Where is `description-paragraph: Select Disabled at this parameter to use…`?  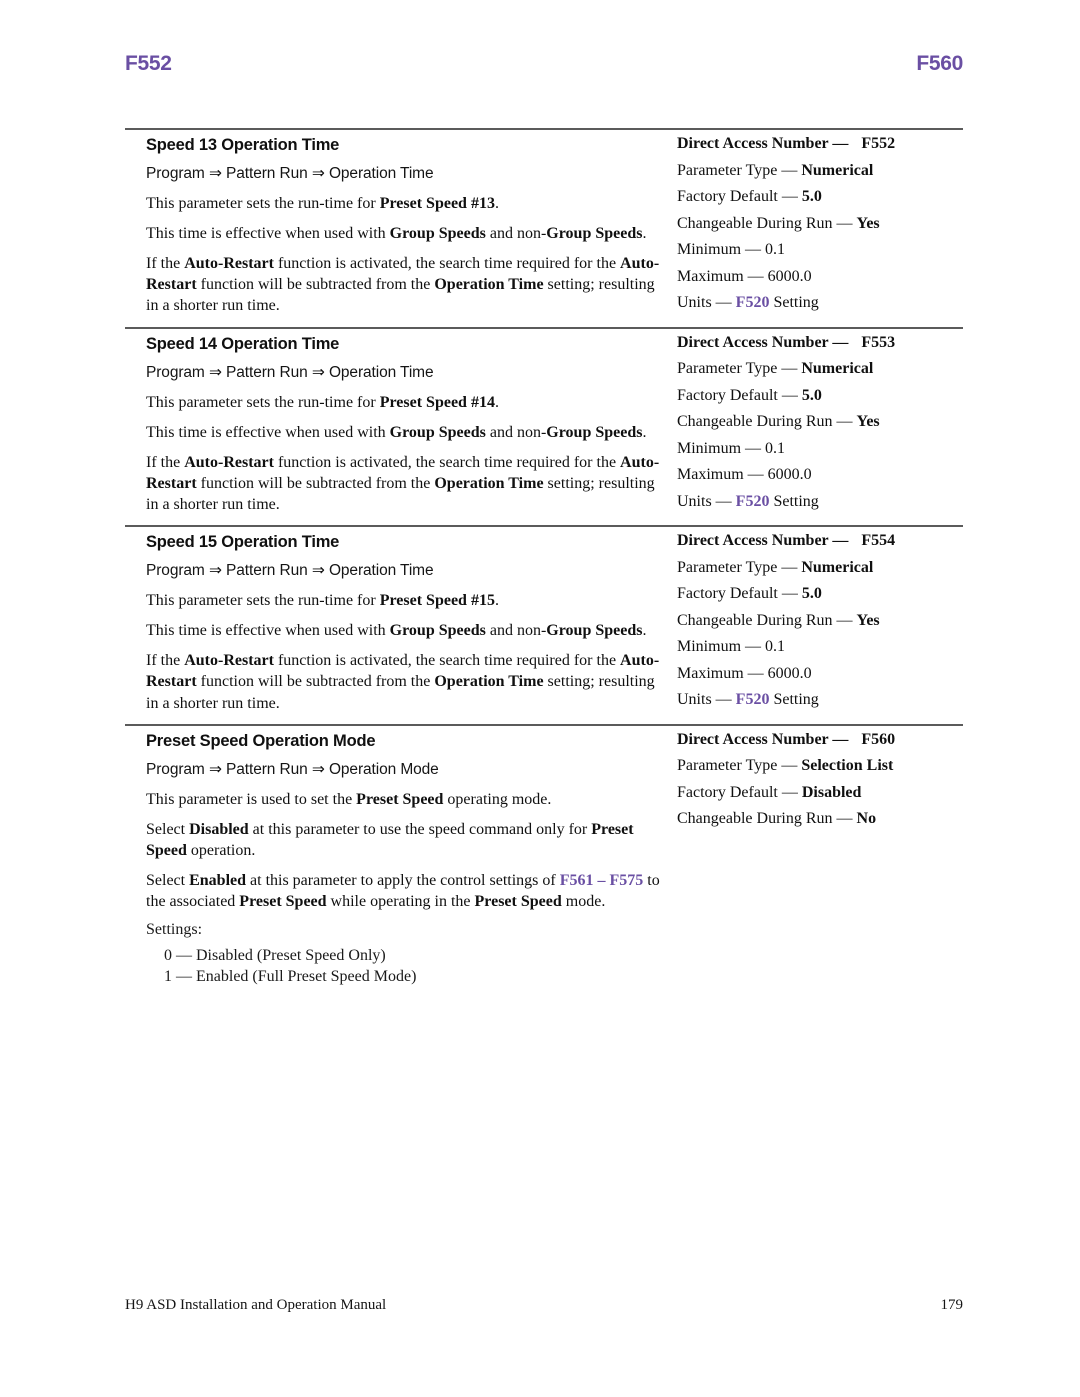 description-paragraph: Select Disabled at this parameter to use… is located at coordinates (390, 839).